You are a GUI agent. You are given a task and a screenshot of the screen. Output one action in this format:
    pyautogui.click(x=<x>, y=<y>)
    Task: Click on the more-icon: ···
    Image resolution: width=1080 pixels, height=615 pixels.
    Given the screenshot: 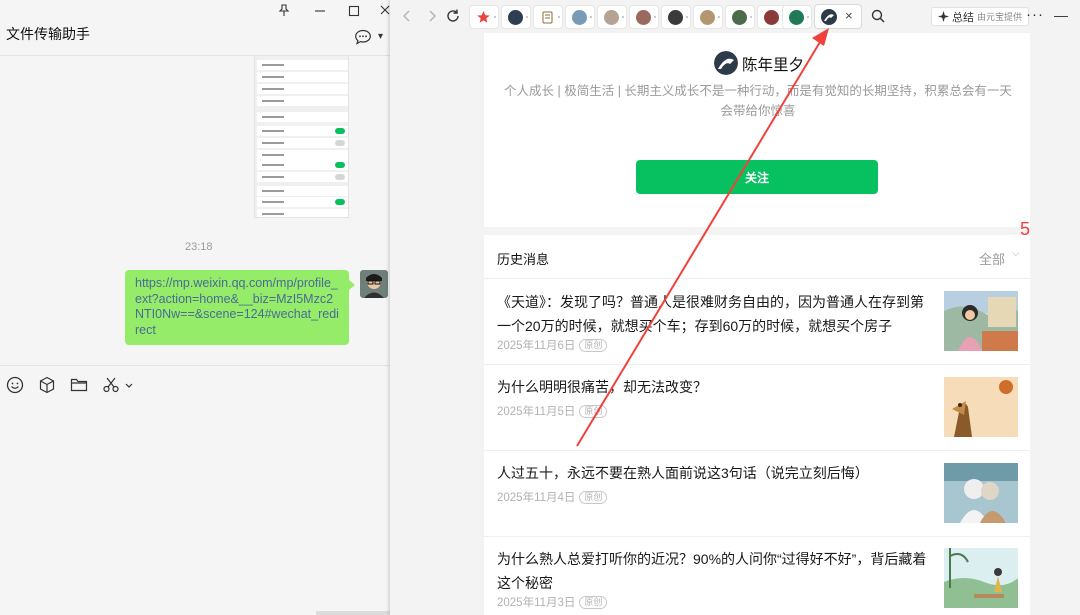 What is the action you would take?
    pyautogui.click(x=1035, y=14)
    